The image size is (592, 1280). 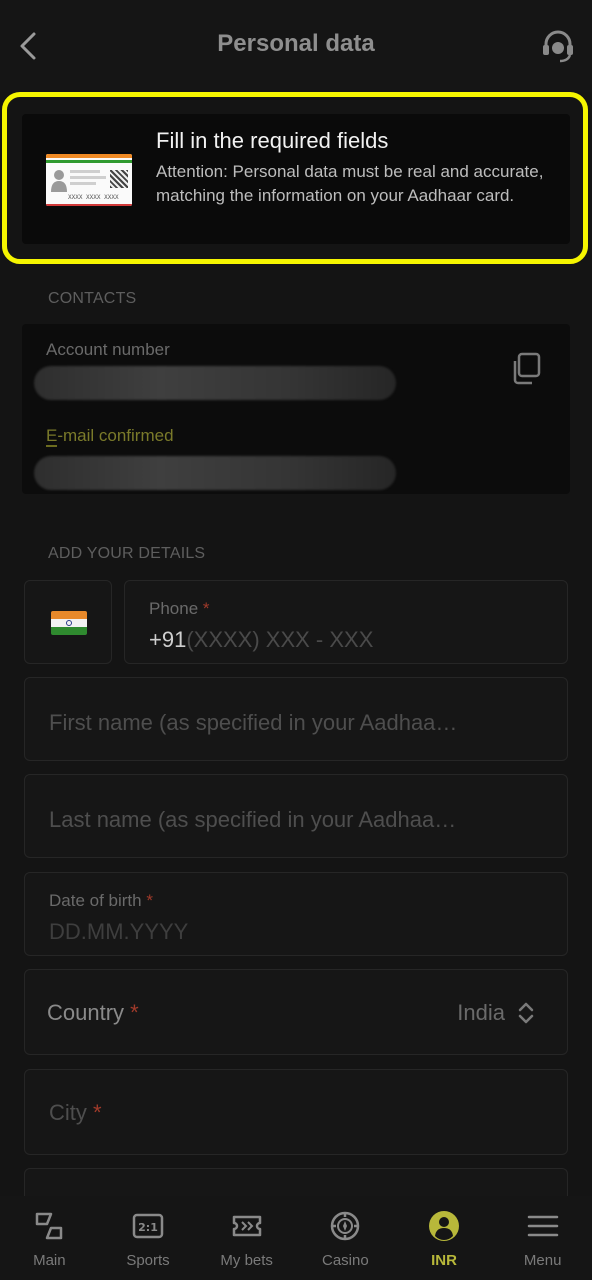 What do you see at coordinates (296, 1012) in the screenshot?
I see `country-select: Country * India` at bounding box center [296, 1012].